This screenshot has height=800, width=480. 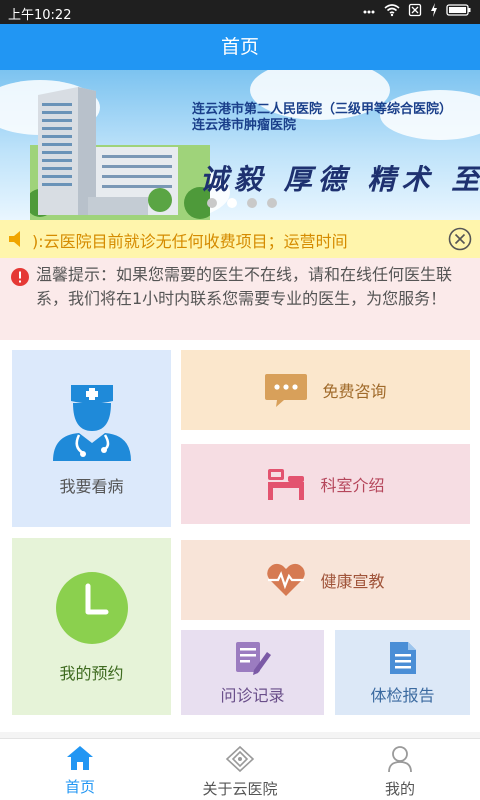 I want to click on health-edu-label: 健康宣教, so click(x=352, y=581).